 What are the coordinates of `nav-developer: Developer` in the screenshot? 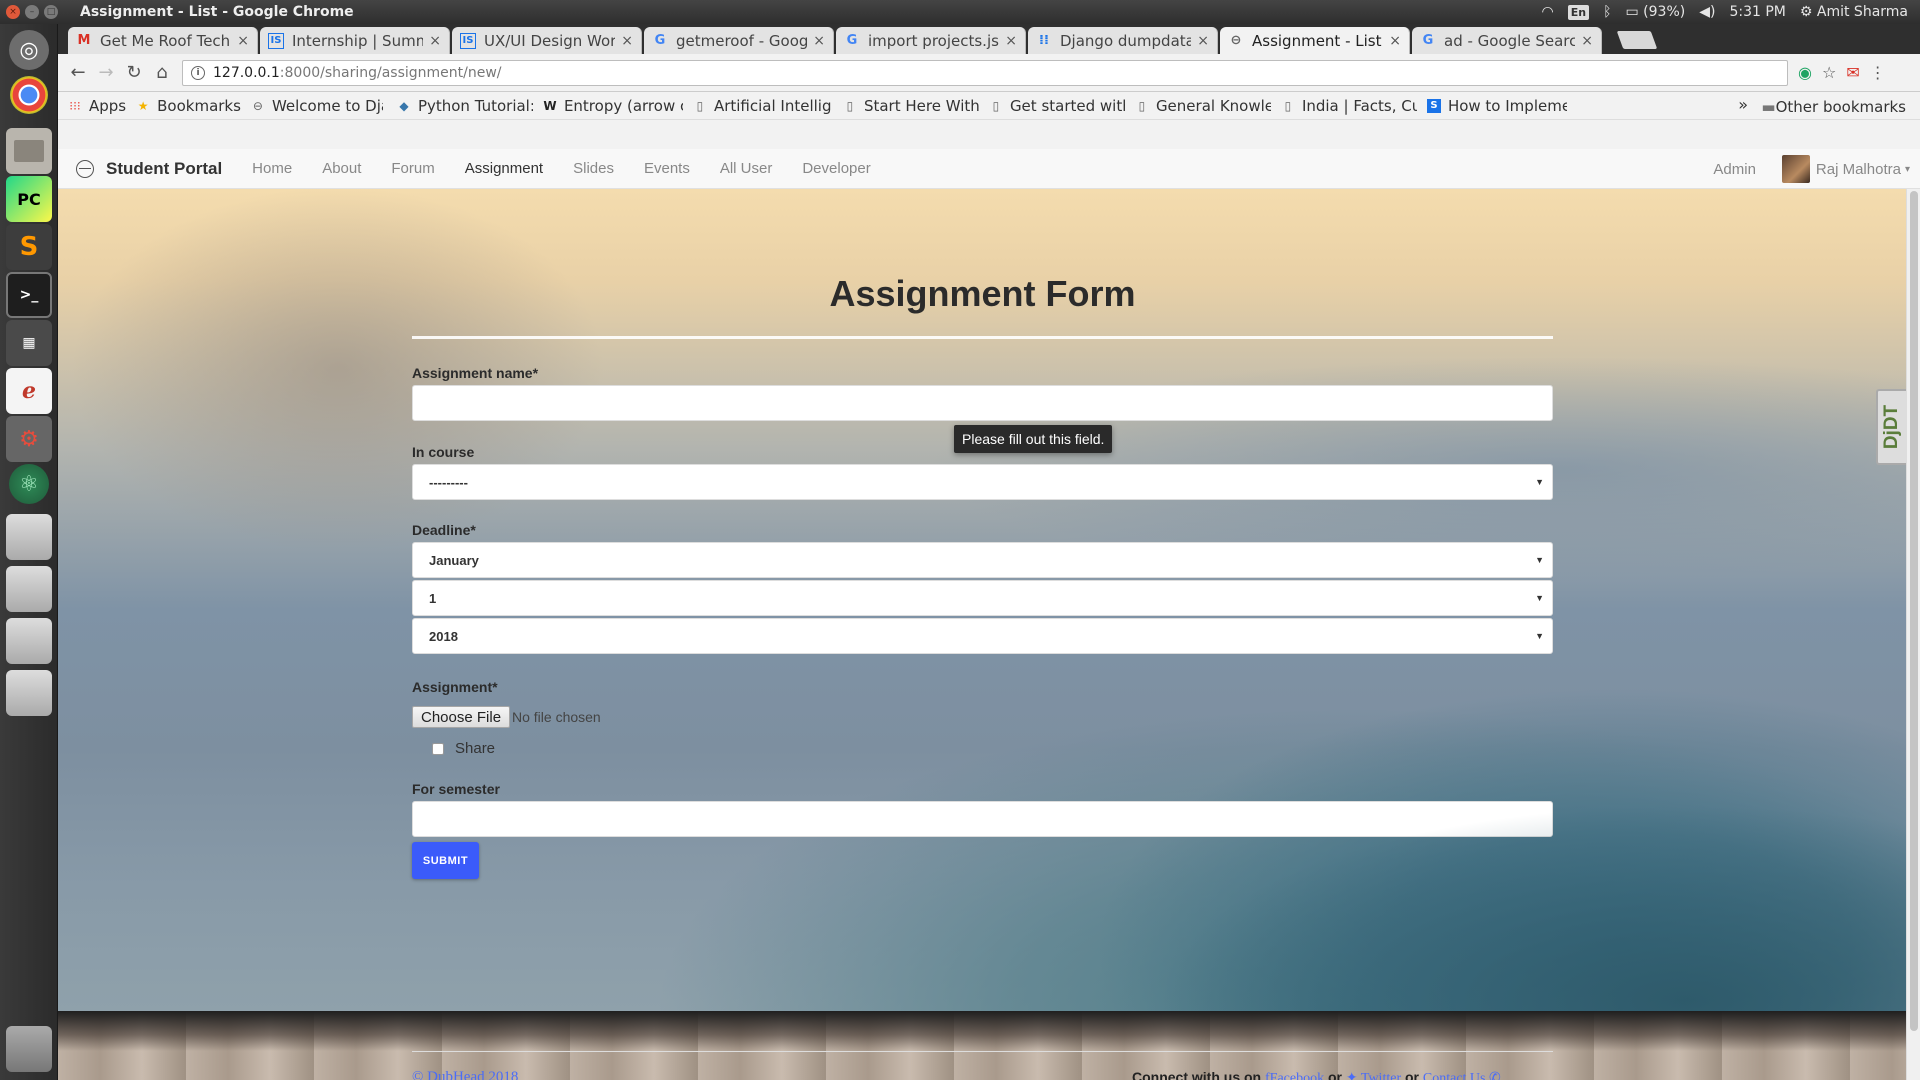 It's located at (836, 168).